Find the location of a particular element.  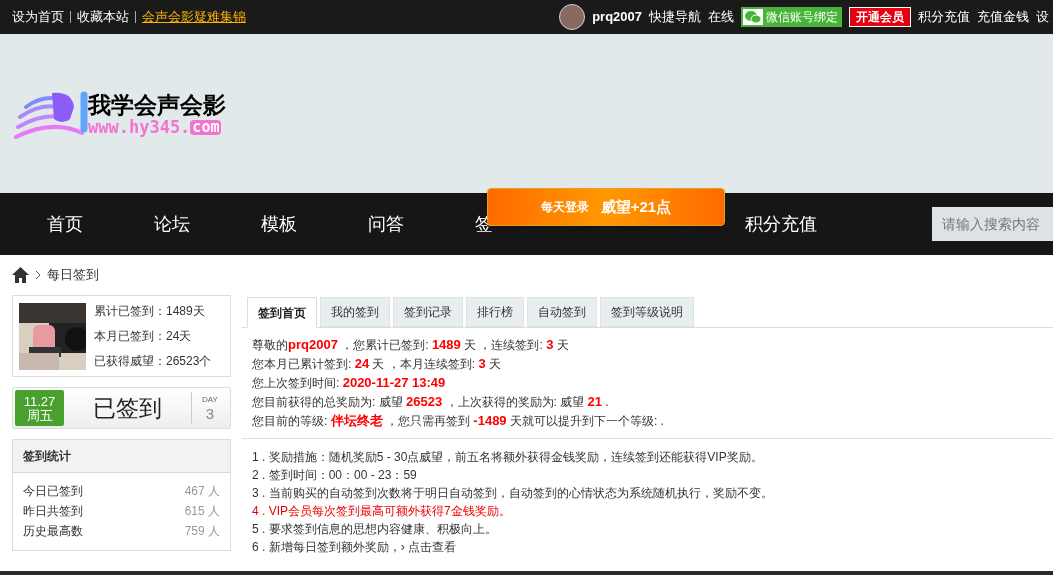

rule-line: 2 . 签到时间：00：00 - 23：59 is located at coordinates (335, 475).